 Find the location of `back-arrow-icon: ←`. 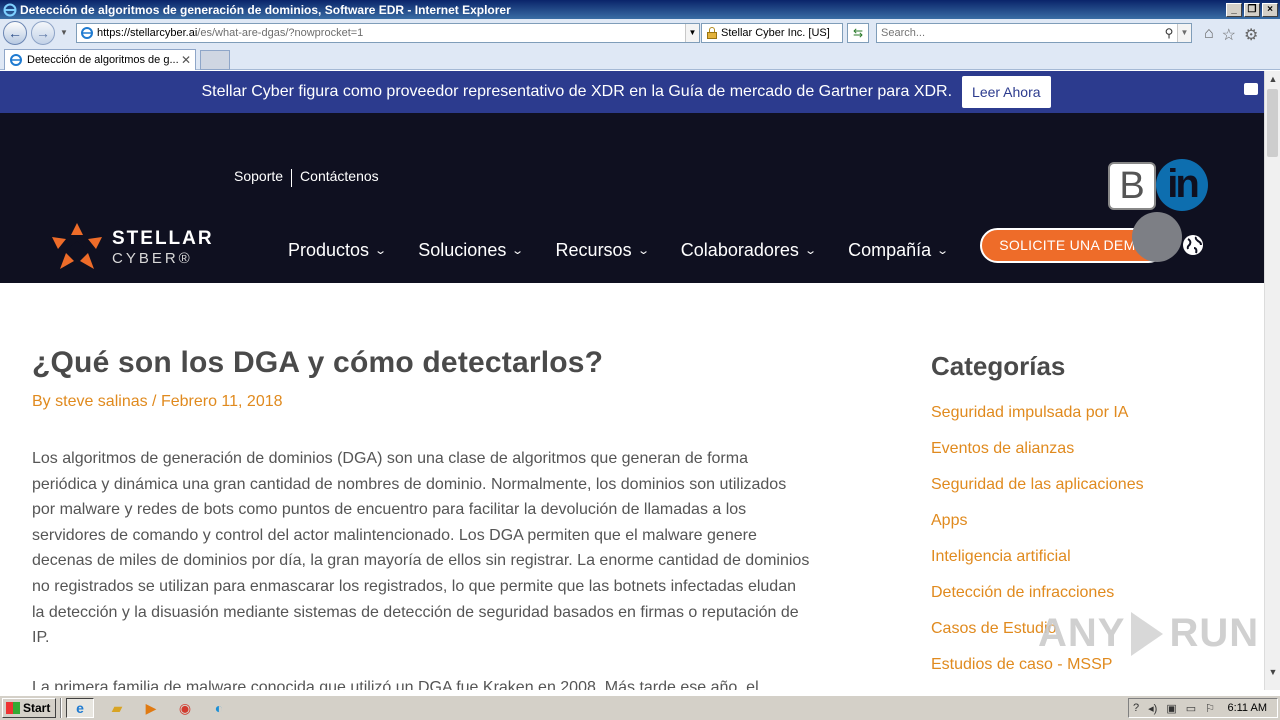

back-arrow-icon: ← is located at coordinates (15, 33).